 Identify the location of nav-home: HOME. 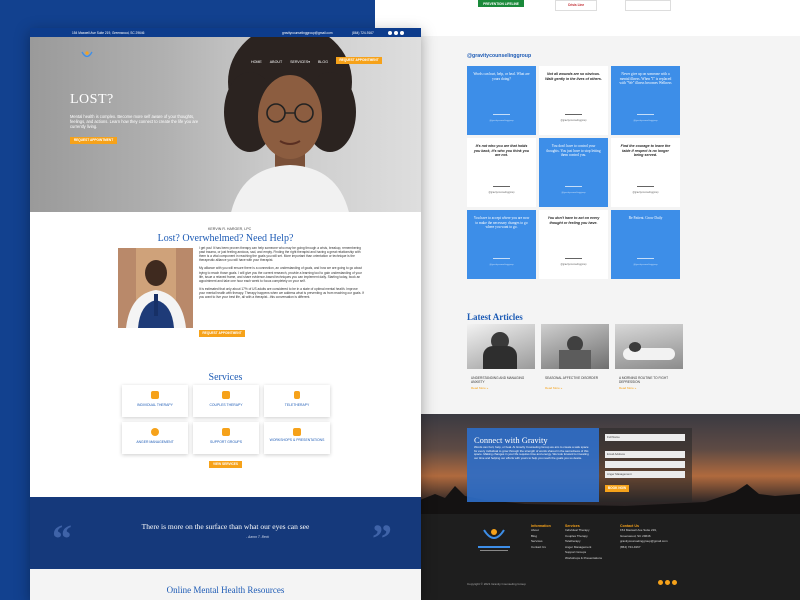
(256, 62).